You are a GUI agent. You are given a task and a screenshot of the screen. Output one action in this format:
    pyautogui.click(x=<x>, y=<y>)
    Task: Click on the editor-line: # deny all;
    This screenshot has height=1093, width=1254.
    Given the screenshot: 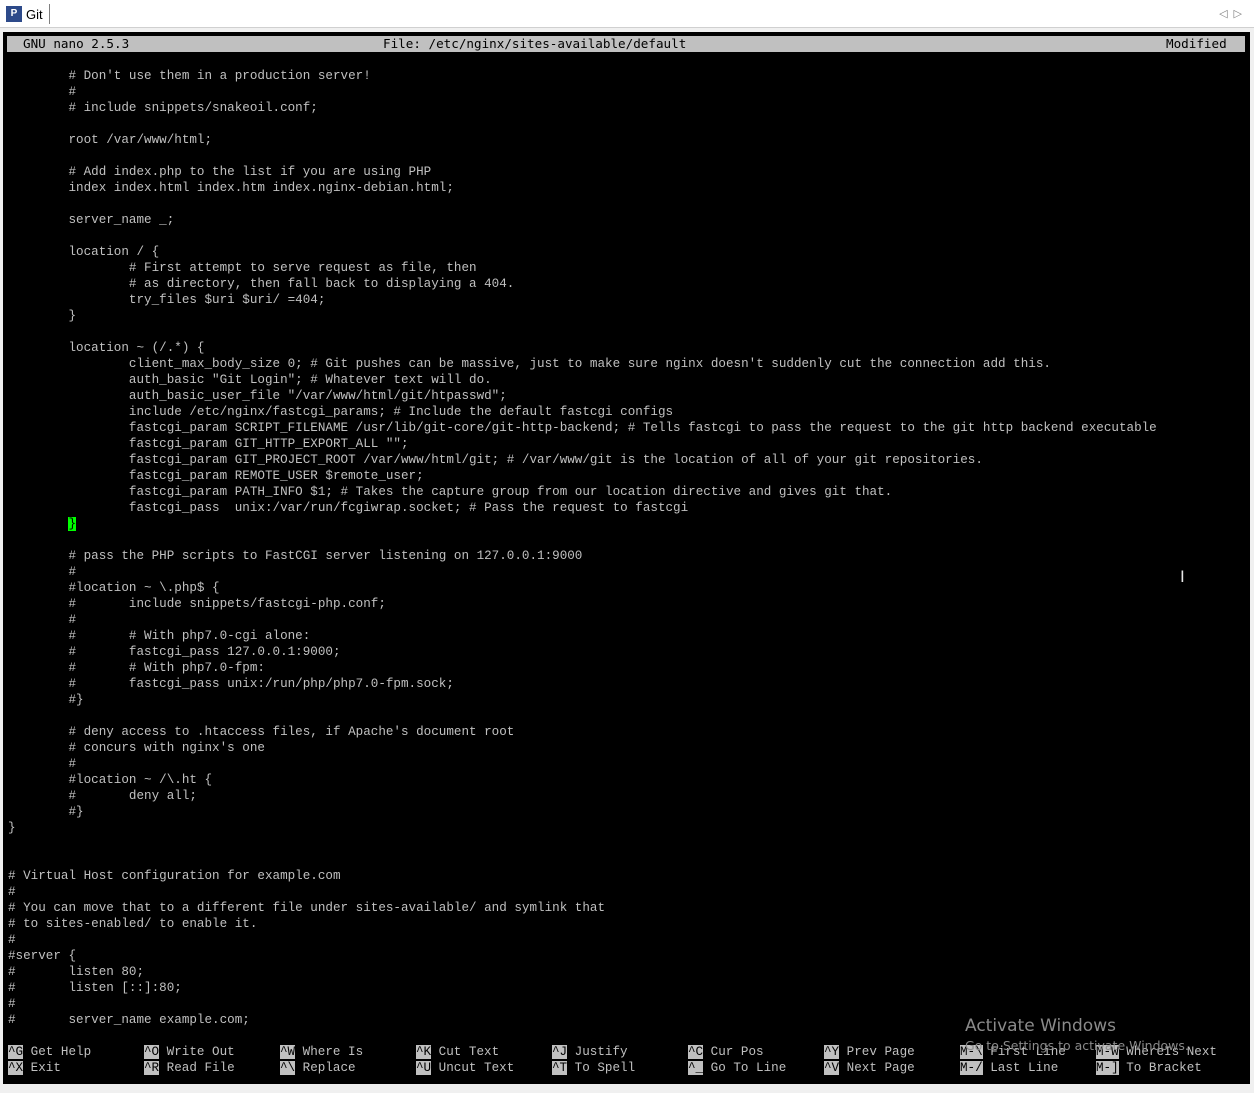 What is the action you would take?
    pyautogui.click(x=102, y=796)
    